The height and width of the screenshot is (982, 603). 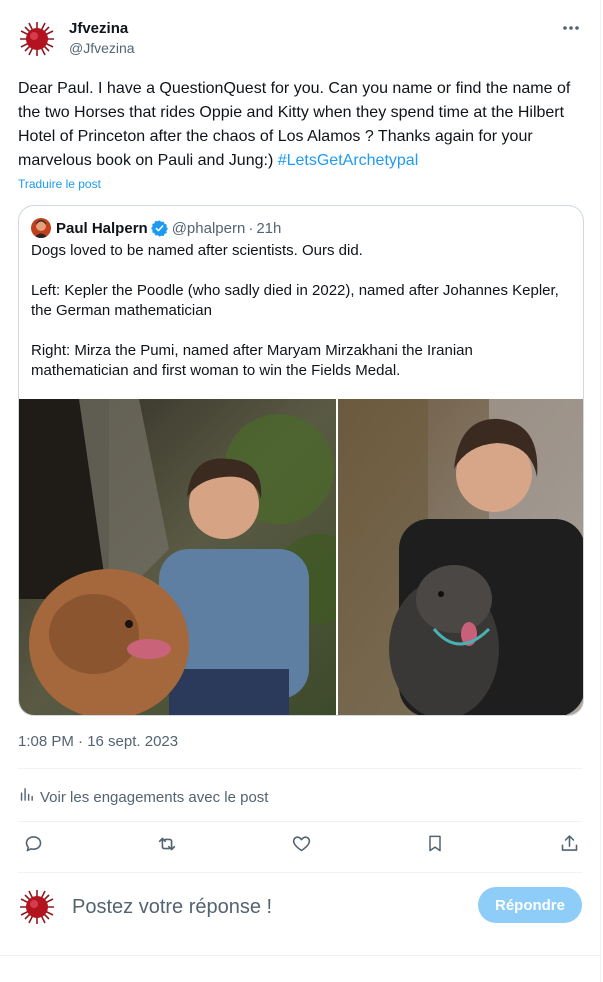 I want to click on current-user-avatar, so click(x=37, y=907).